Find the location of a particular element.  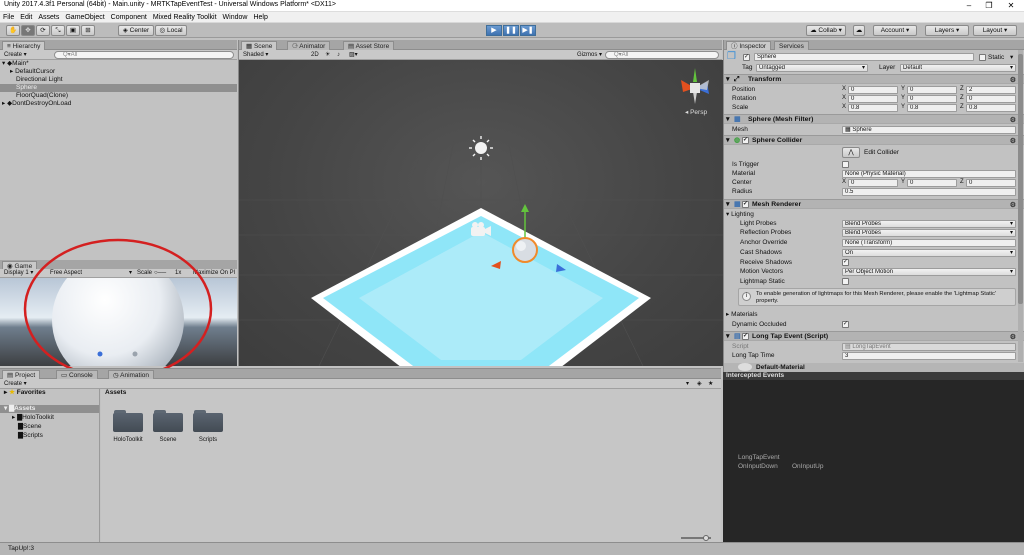

rect-tool-button: ▣ is located at coordinates (73, 30).